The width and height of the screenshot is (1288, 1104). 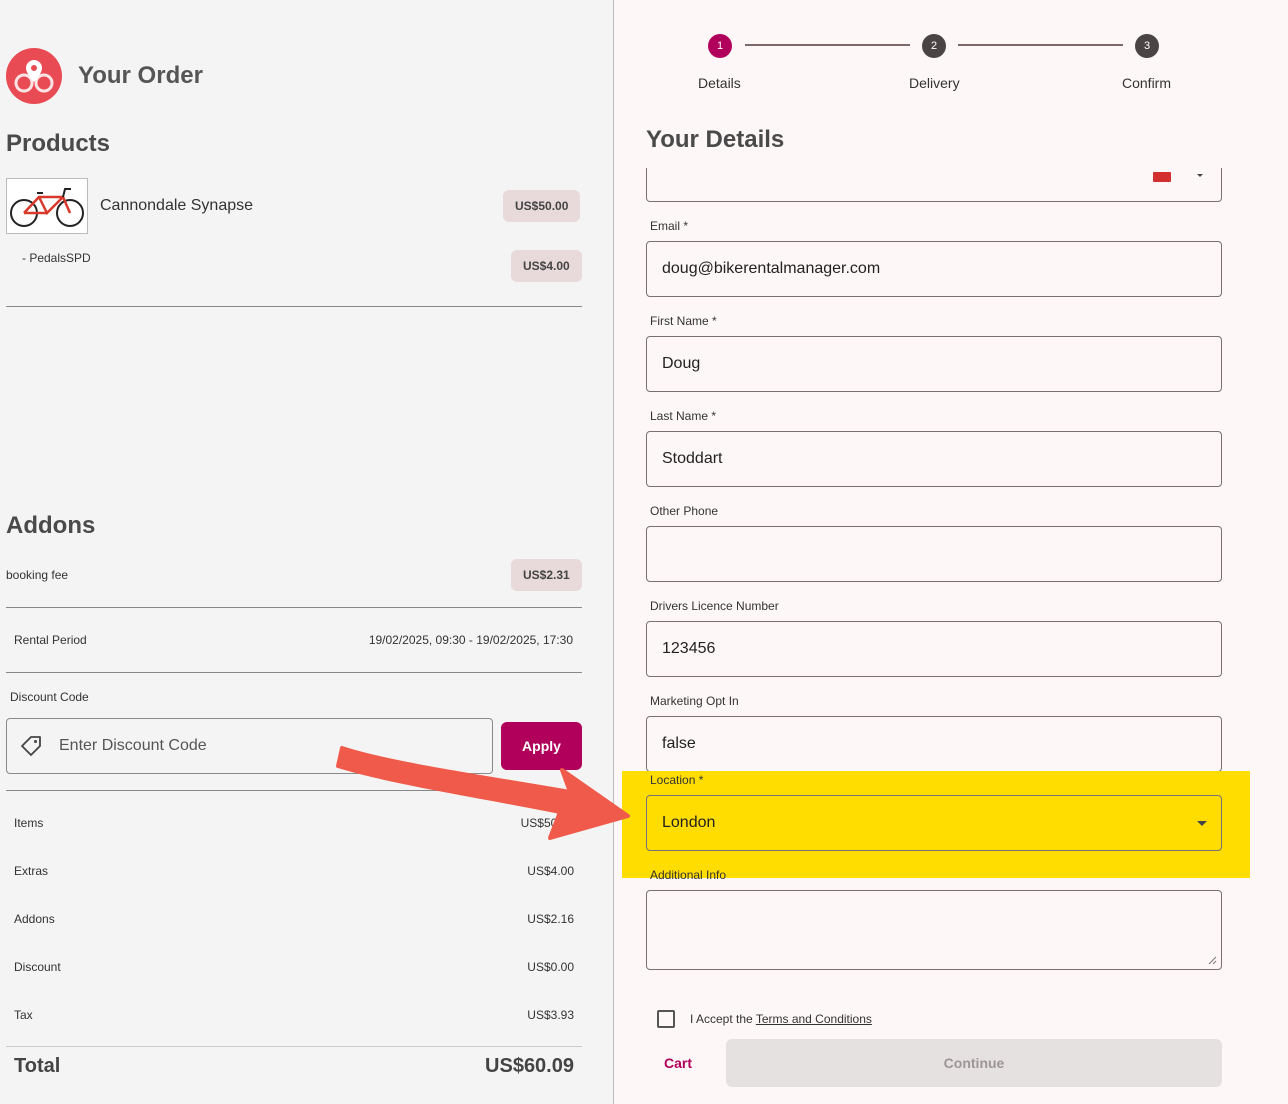 What do you see at coordinates (720, 46) in the screenshot?
I see `step-1-indicator: 1` at bounding box center [720, 46].